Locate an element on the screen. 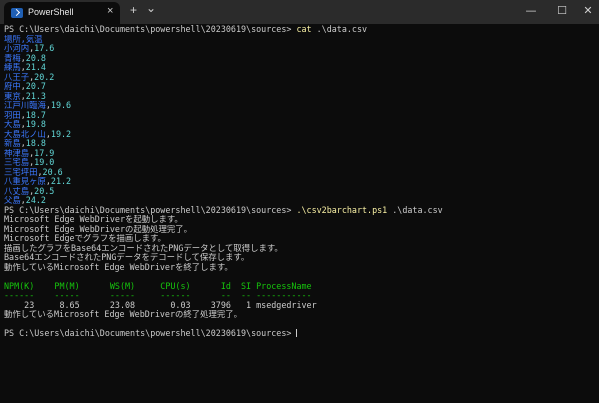 This screenshot has height=403, width=599. csv-row: 父島,24.2 is located at coordinates (301, 201).